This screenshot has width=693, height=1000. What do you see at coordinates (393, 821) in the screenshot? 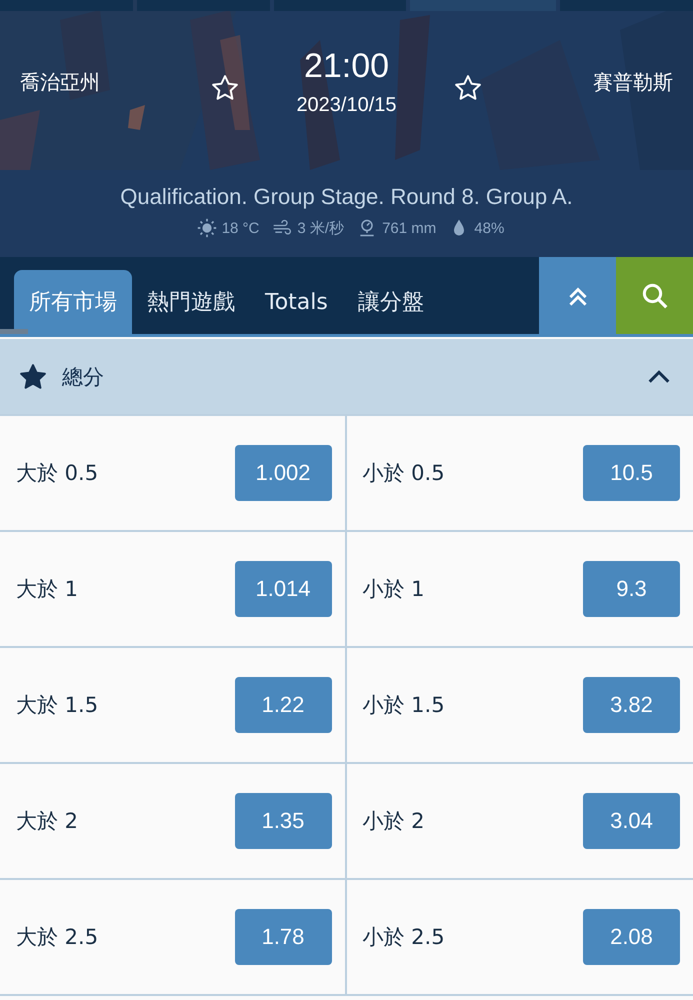
I see `outcome-label: 小於 2` at bounding box center [393, 821].